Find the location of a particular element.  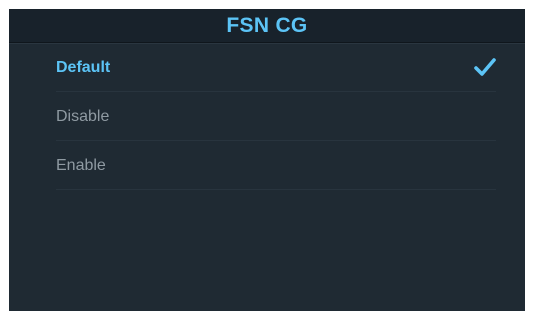

option-label: Enable is located at coordinates (81, 165).